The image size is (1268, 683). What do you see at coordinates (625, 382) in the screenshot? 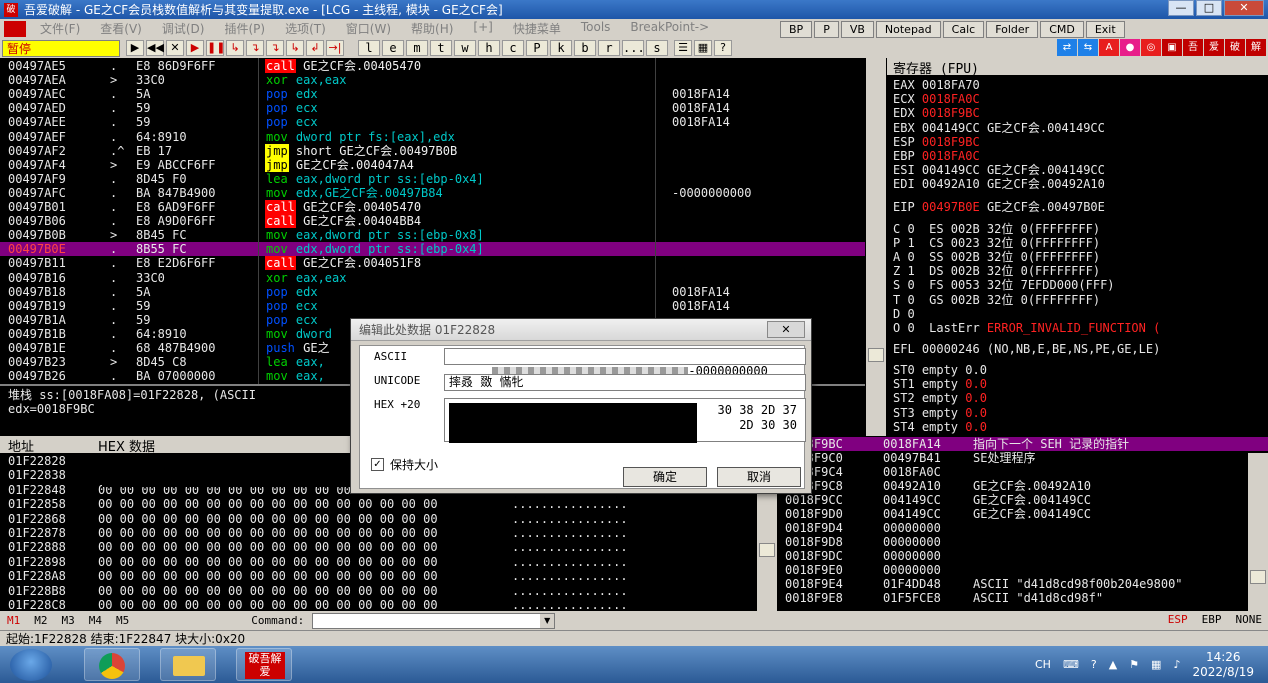
I see `unicode-field: 摔叒 敪 慲牝` at bounding box center [625, 382].